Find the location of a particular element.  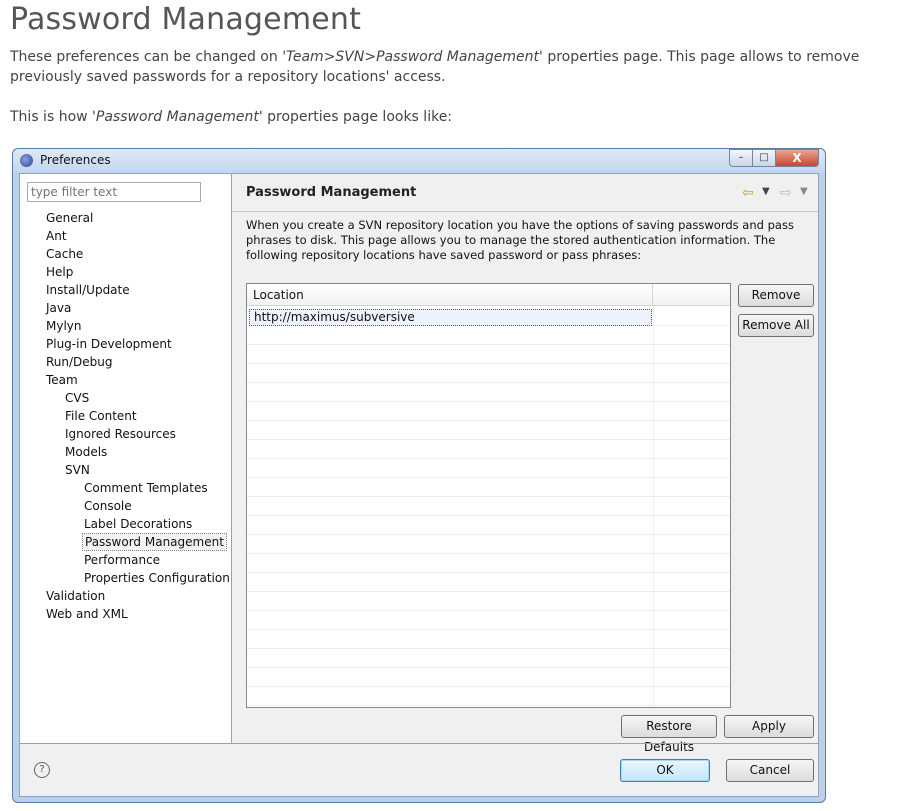

tree-item: CVS is located at coordinates (77, 398).